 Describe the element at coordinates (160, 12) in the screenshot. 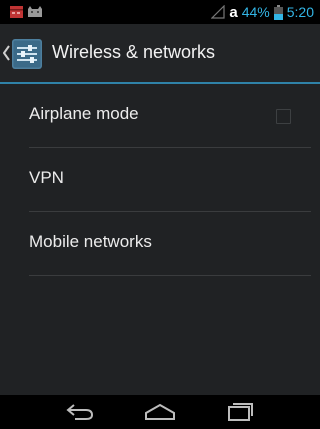

I see `status-bar: a 44% 5:20` at that location.